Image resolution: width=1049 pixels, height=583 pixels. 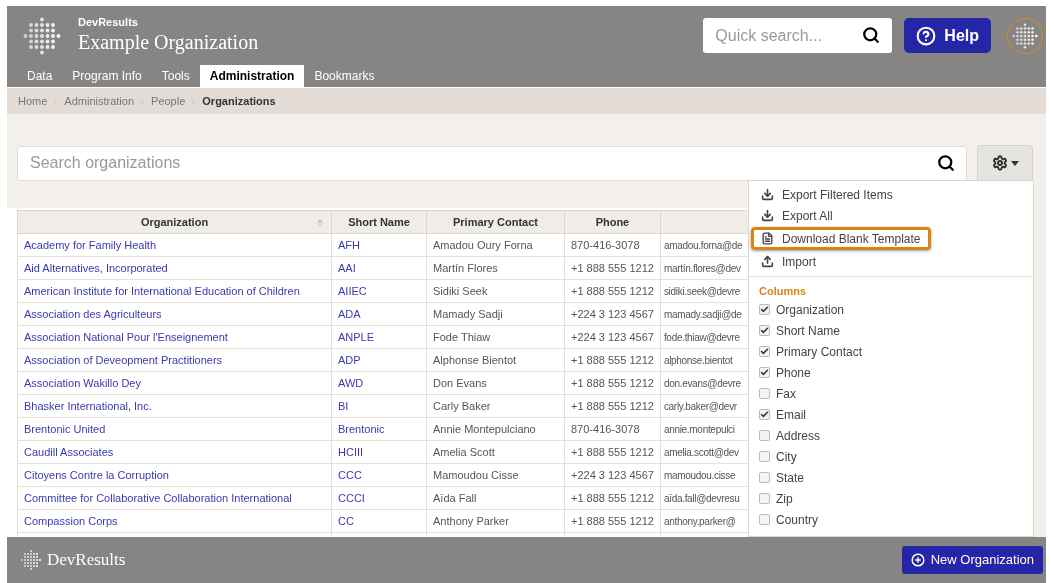 What do you see at coordinates (460, 382) in the screenshot?
I see `table-cell: Don Evans` at bounding box center [460, 382].